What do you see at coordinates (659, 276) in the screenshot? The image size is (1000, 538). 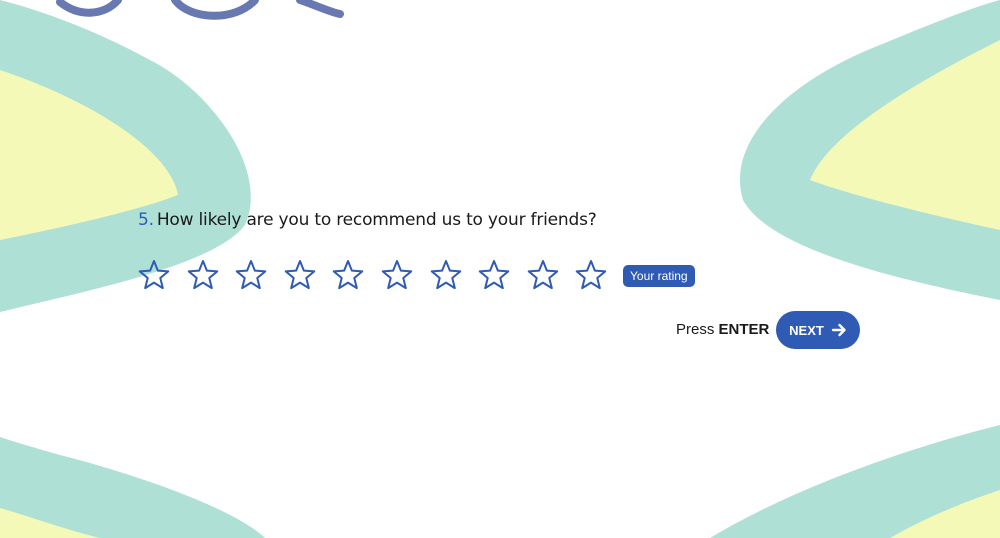 I see `rating-label: Your rating` at bounding box center [659, 276].